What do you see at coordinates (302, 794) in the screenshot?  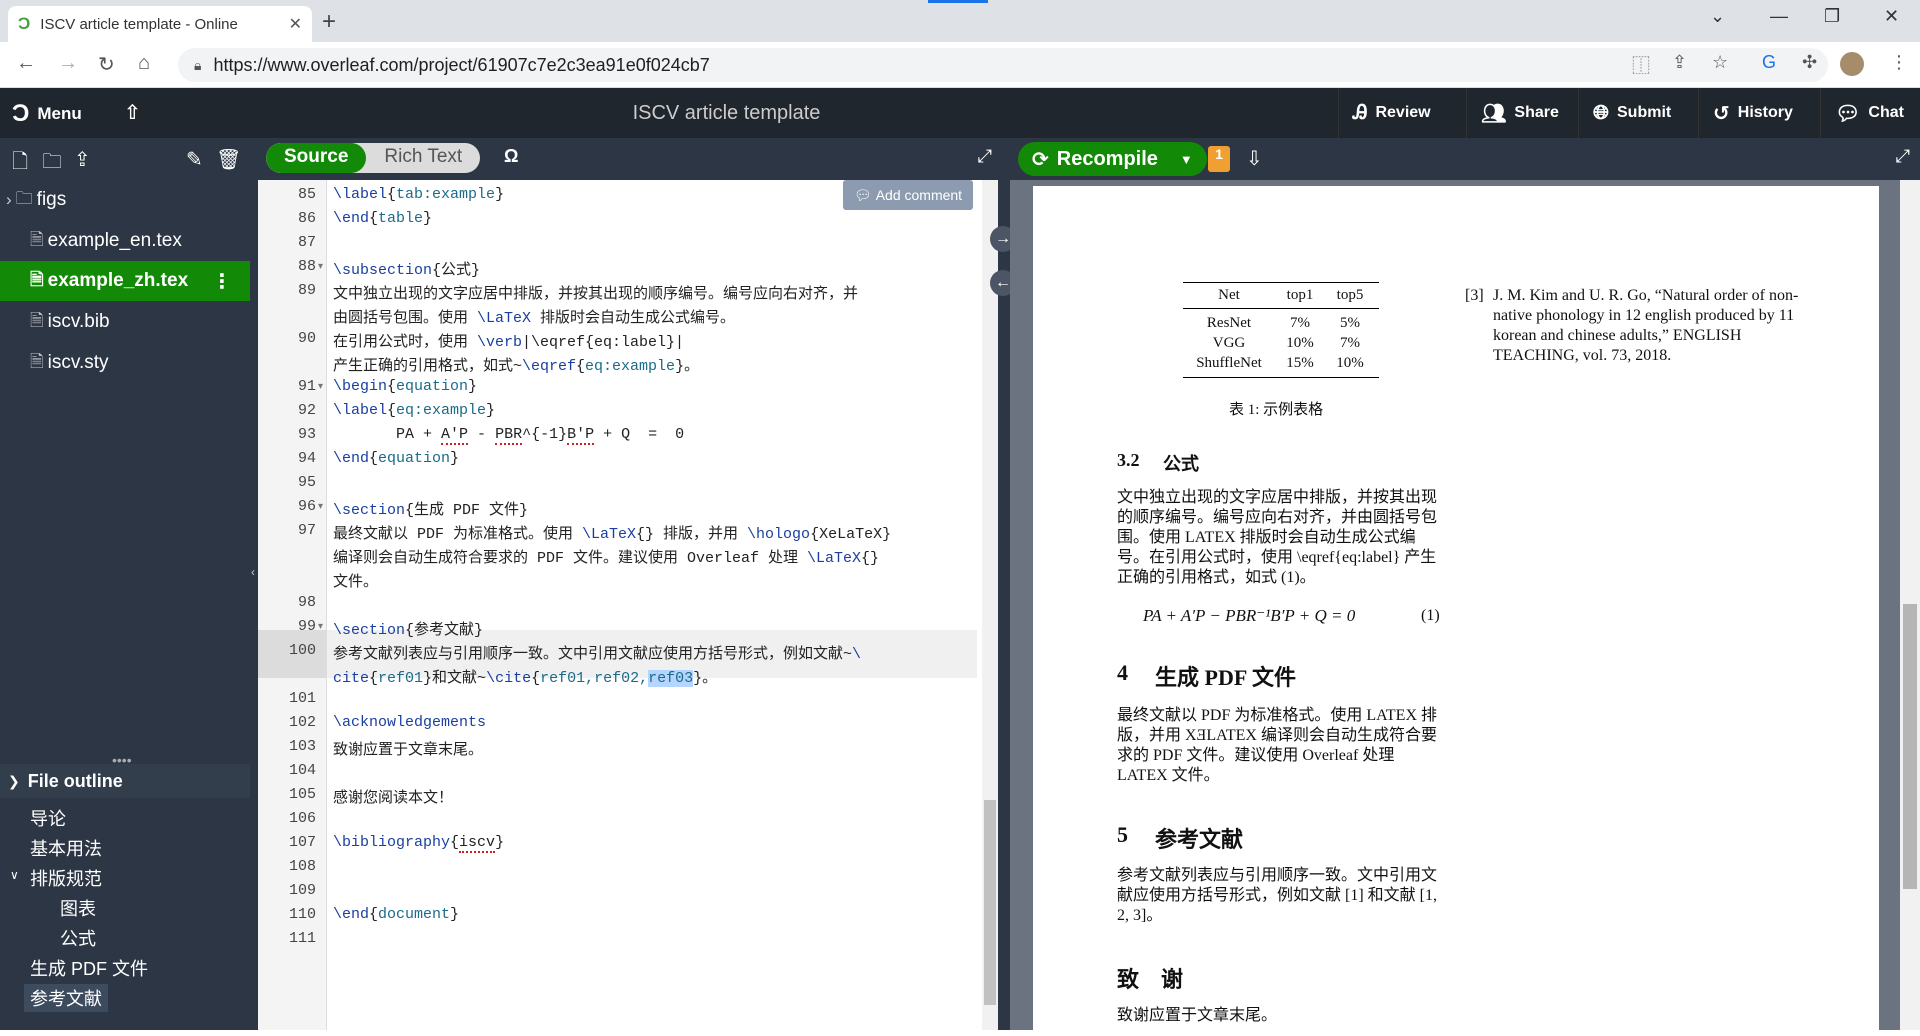 I see `line-number: 105` at bounding box center [302, 794].